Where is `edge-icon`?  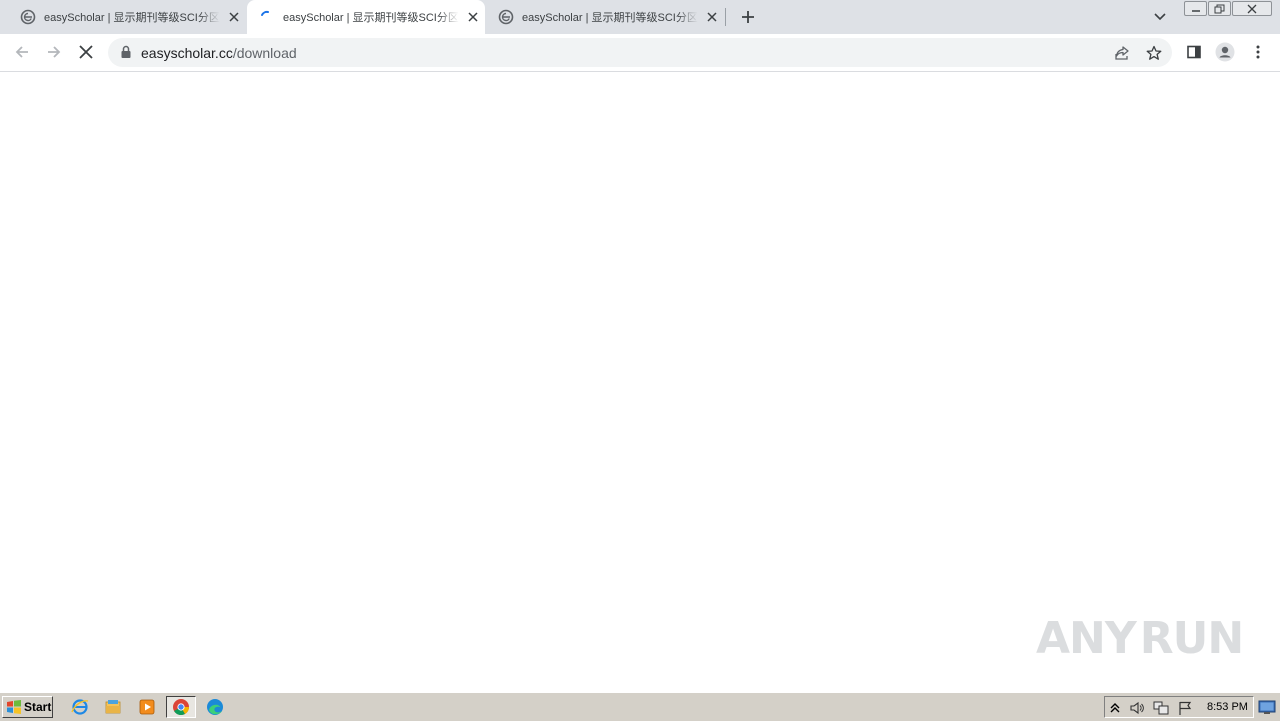 edge-icon is located at coordinates (215, 707).